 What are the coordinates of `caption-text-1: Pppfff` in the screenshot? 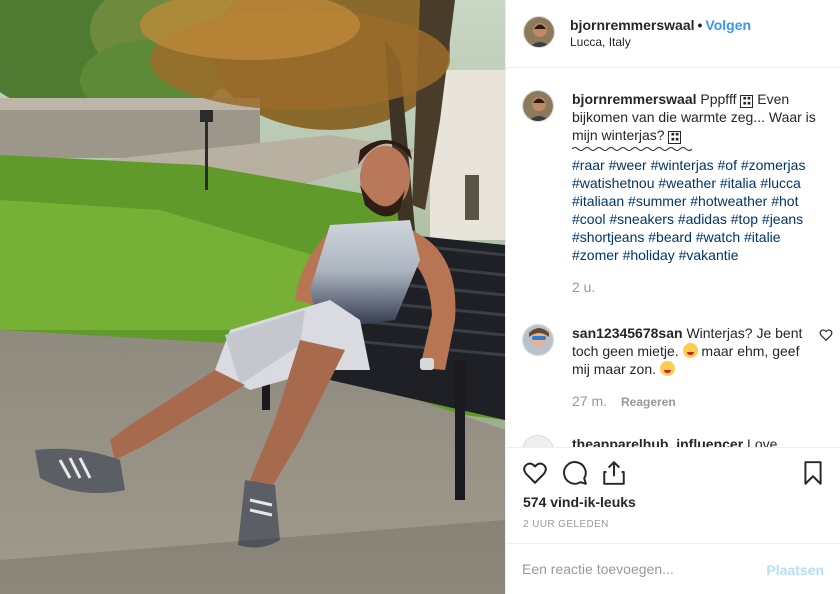 It's located at (718, 99).